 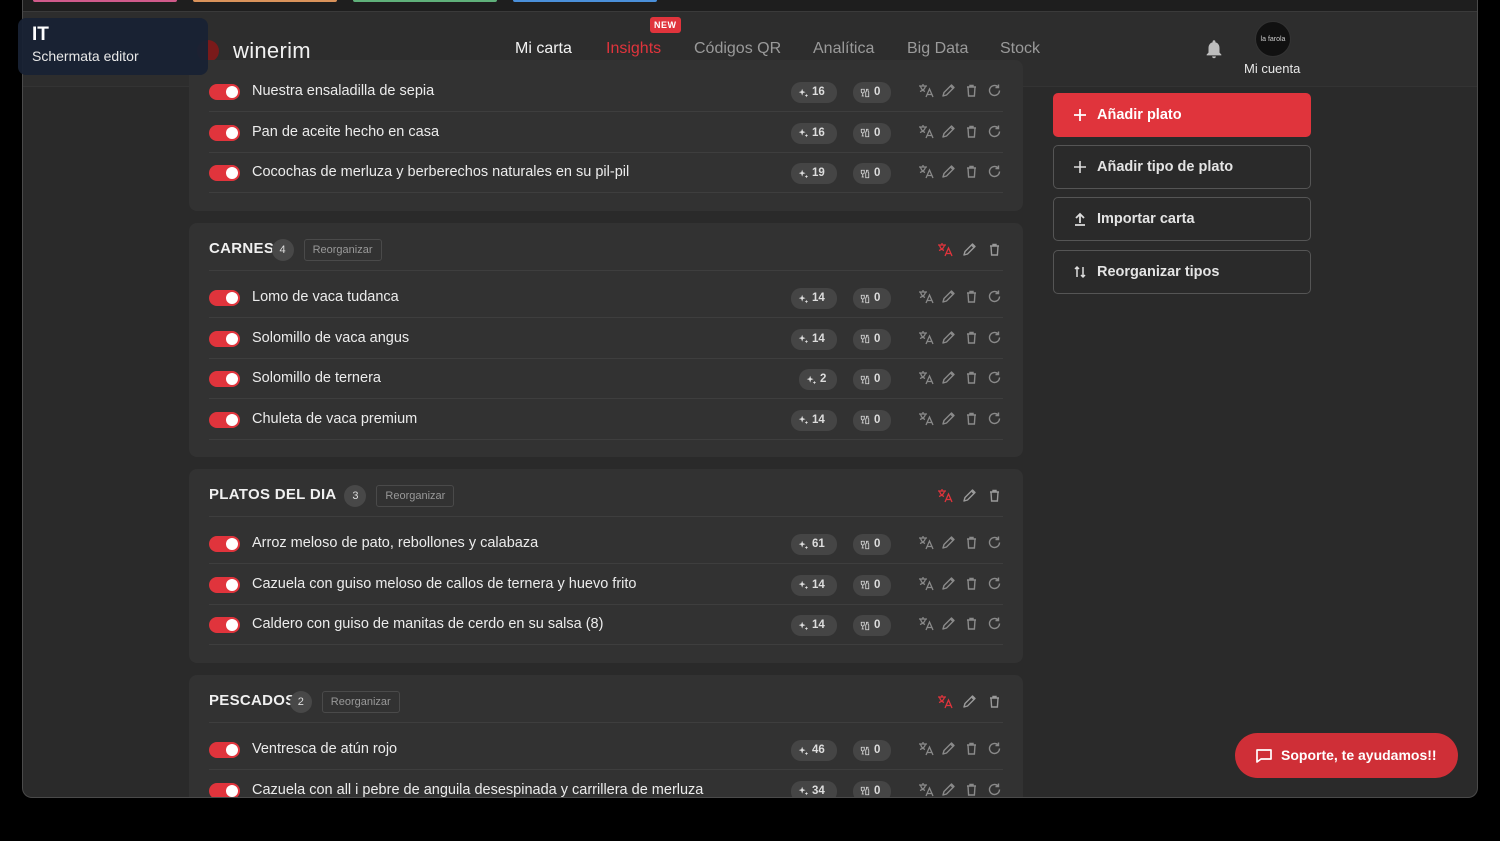 What do you see at coordinates (814, 788) in the screenshot?
I see `ai-description-count: 34` at bounding box center [814, 788].